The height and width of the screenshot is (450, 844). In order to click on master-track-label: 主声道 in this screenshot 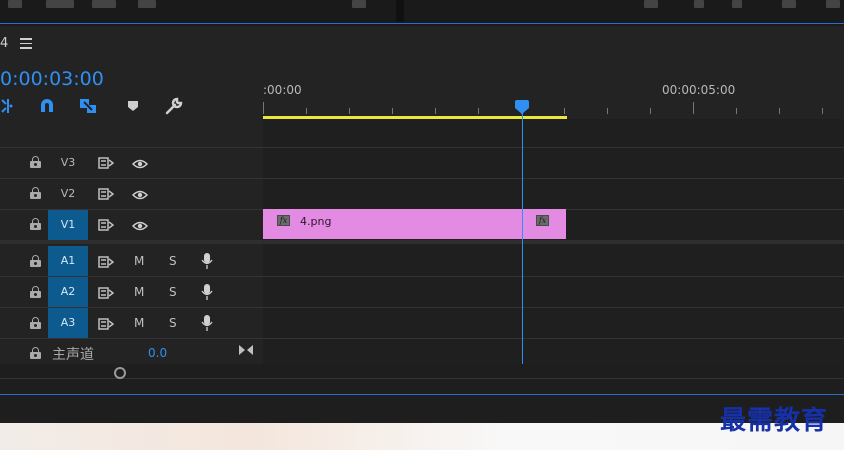, I will do `click(73, 355)`.